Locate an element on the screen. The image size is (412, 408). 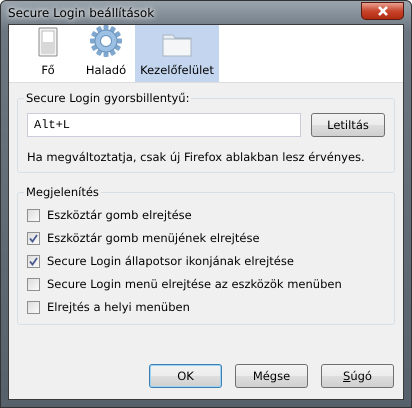
settings-tab: Haladó is located at coordinates (106, 53).